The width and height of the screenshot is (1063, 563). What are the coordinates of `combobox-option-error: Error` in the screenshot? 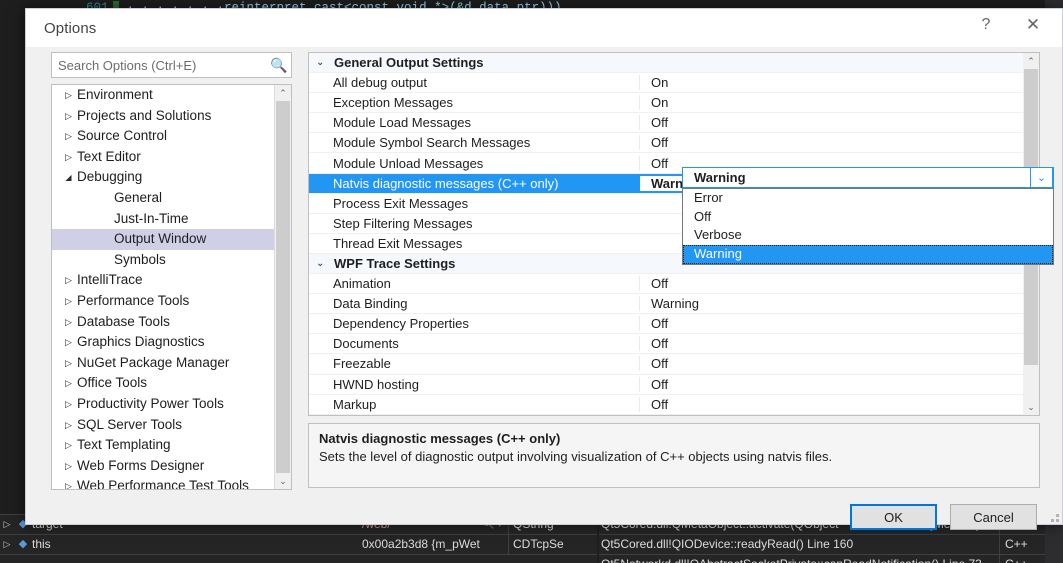 It's located at (868, 198).